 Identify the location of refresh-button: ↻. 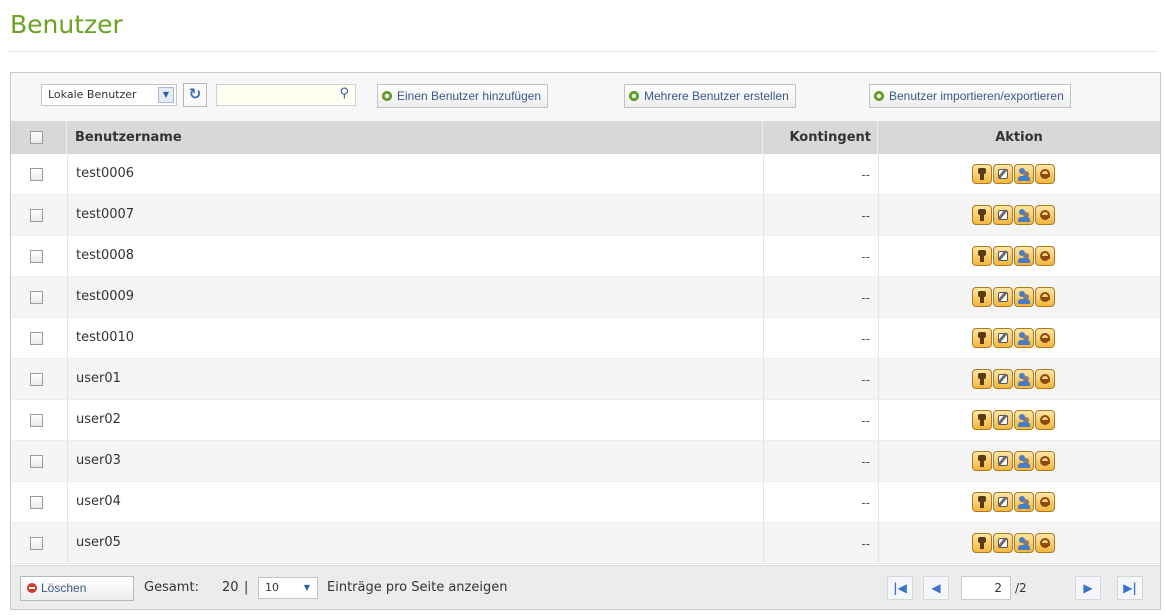
(195, 95).